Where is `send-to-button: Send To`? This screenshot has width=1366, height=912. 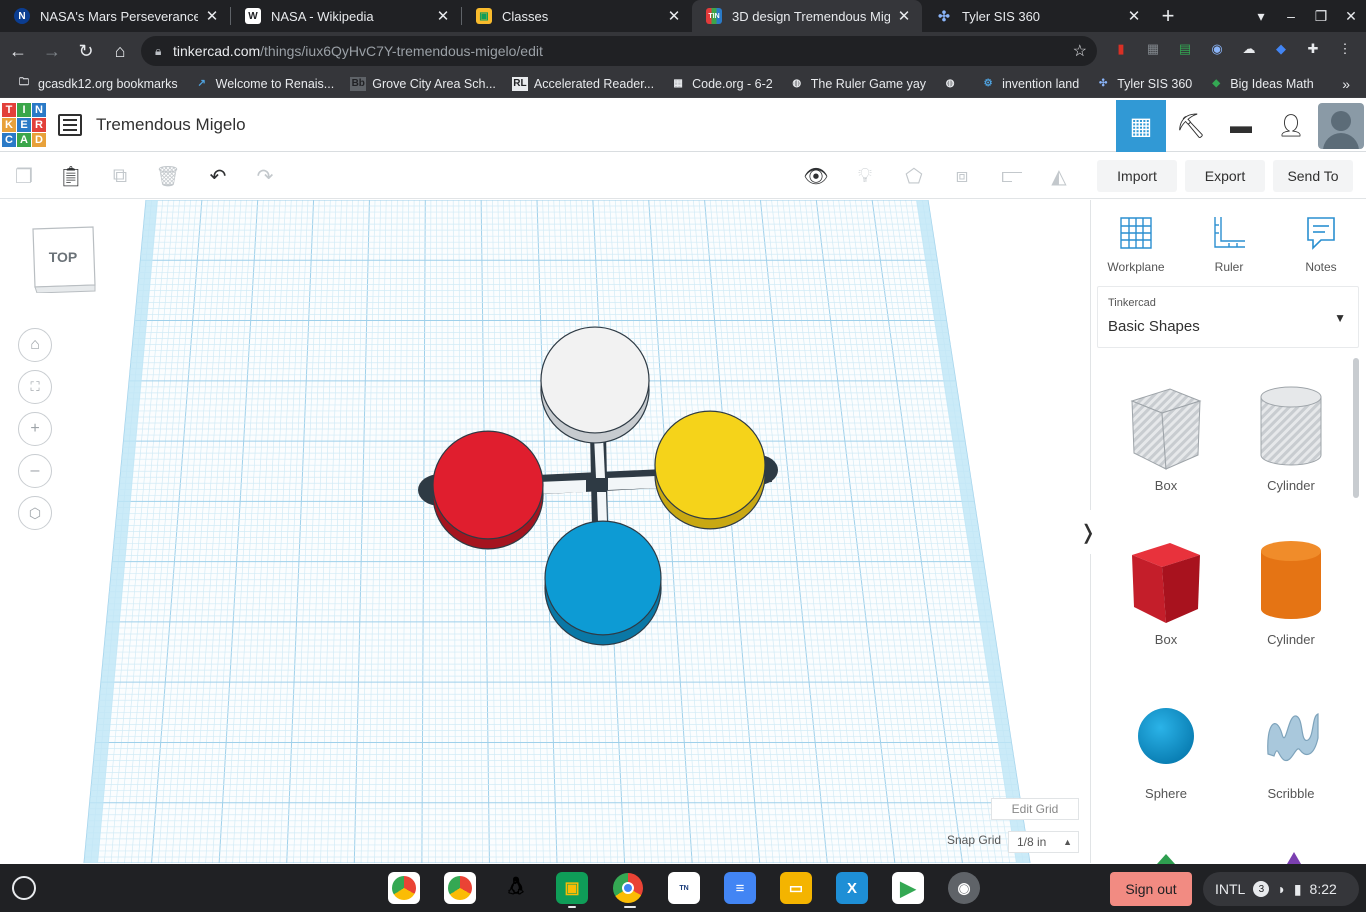
send-to-button: Send To is located at coordinates (1313, 176).